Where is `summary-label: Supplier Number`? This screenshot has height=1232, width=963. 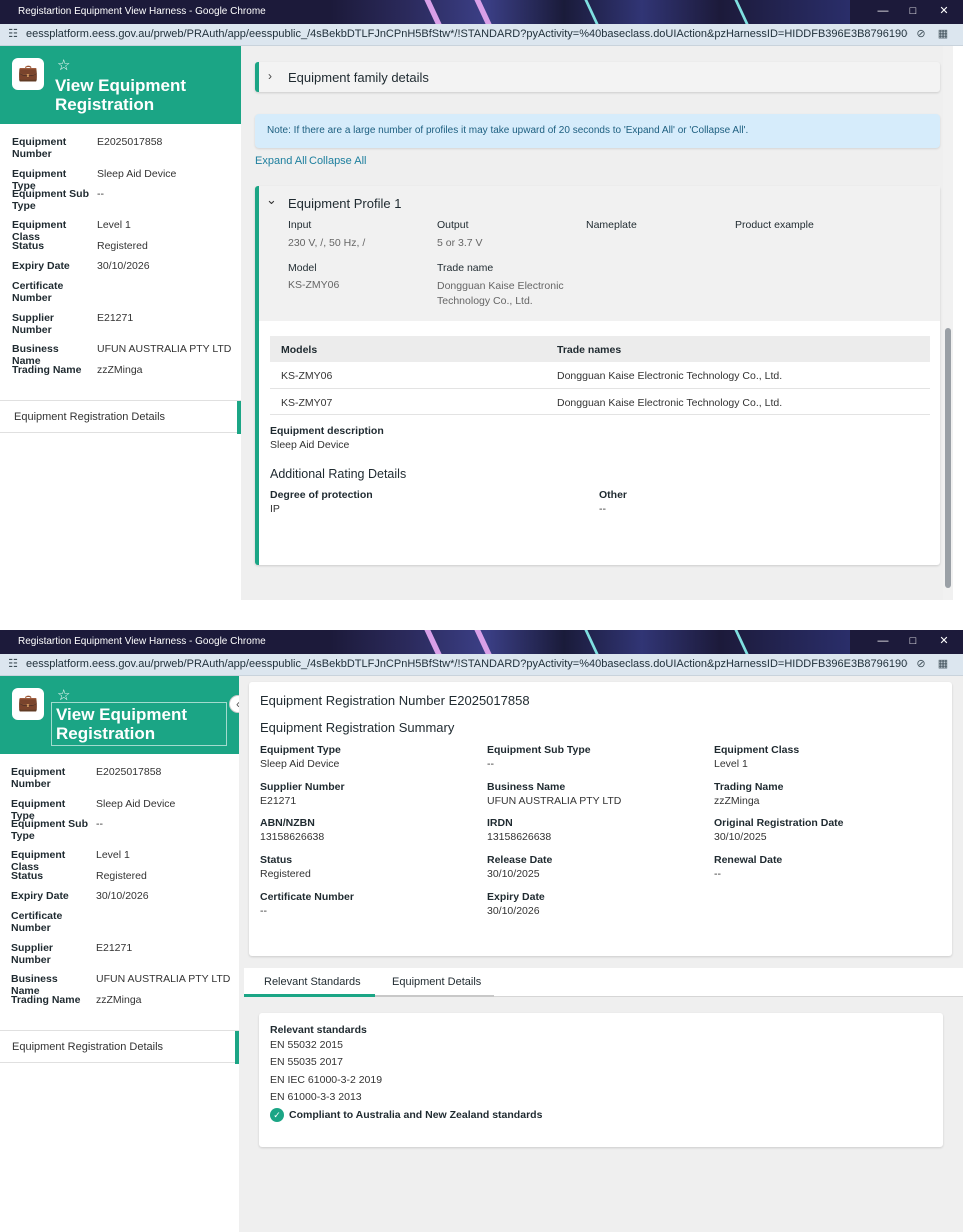
summary-label: Supplier Number is located at coordinates (302, 787).